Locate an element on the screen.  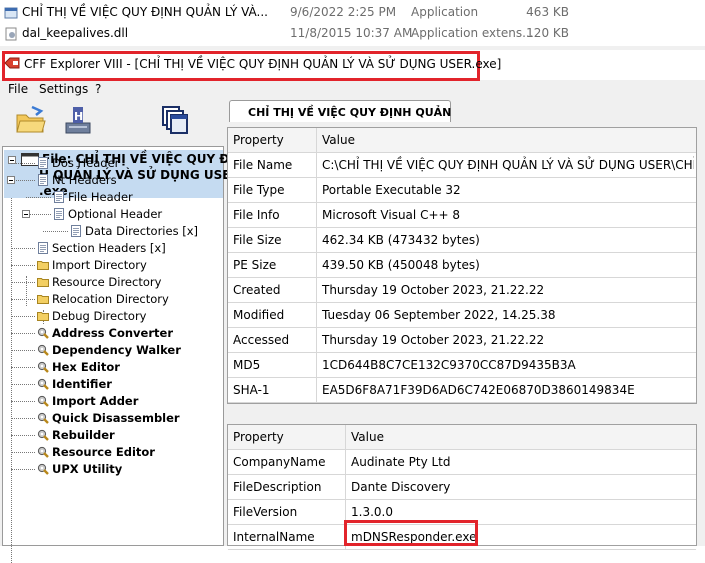
property-value: Microsoft Visual C++ 8 is located at coordinates (391, 215).